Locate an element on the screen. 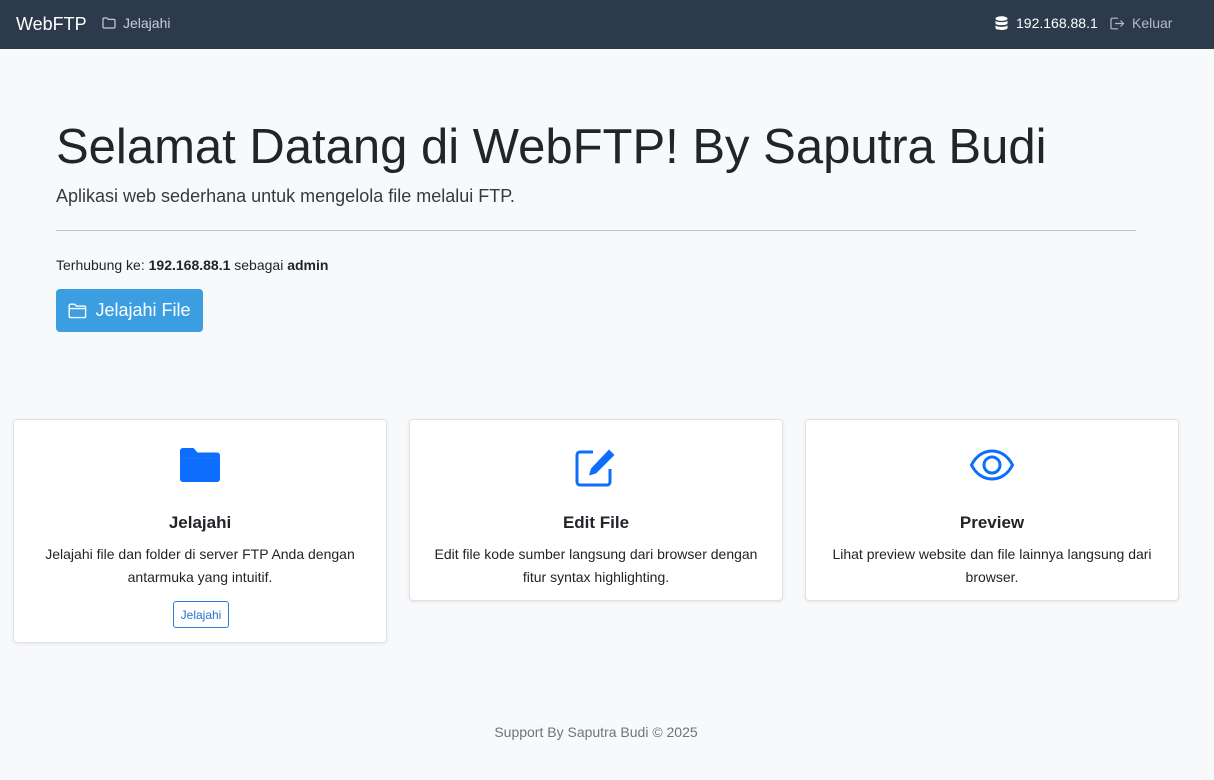 The height and width of the screenshot is (780, 1214). nav-browse-label: Jelajahi is located at coordinates (147, 23).